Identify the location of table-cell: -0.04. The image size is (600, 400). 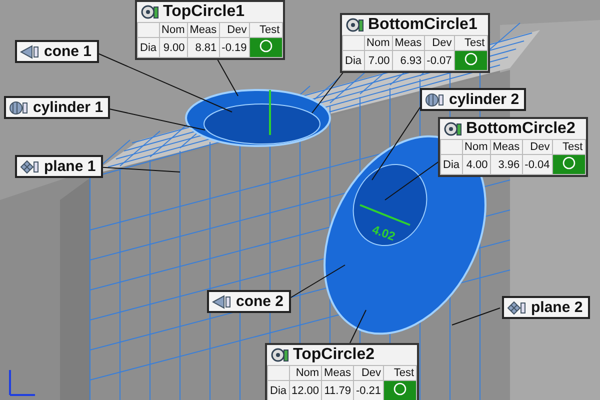
(537, 164).